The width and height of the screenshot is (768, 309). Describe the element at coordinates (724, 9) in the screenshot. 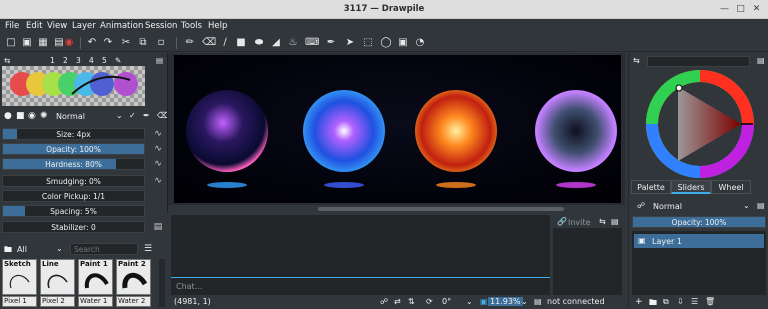

I see `minimize-icon: —` at that location.